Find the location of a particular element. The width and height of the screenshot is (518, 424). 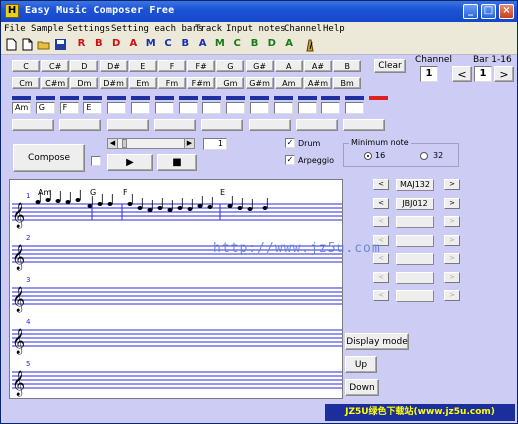

chord-button-11: Bm is located at coordinates (347, 83).